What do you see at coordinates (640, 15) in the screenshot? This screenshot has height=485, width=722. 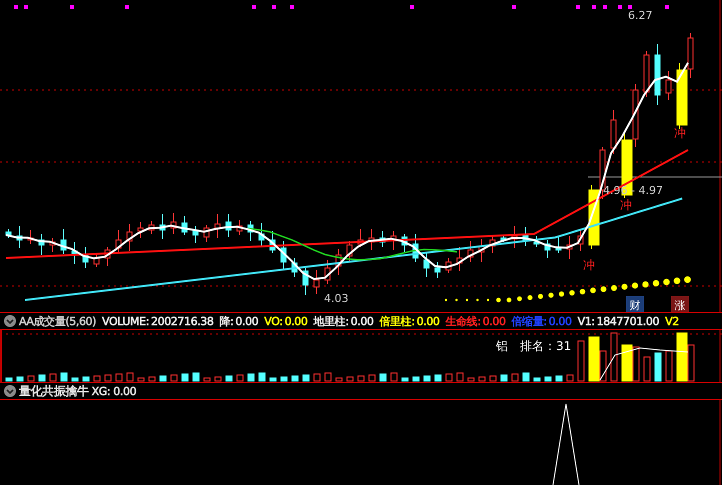 I see `price-label: 6.27` at bounding box center [640, 15].